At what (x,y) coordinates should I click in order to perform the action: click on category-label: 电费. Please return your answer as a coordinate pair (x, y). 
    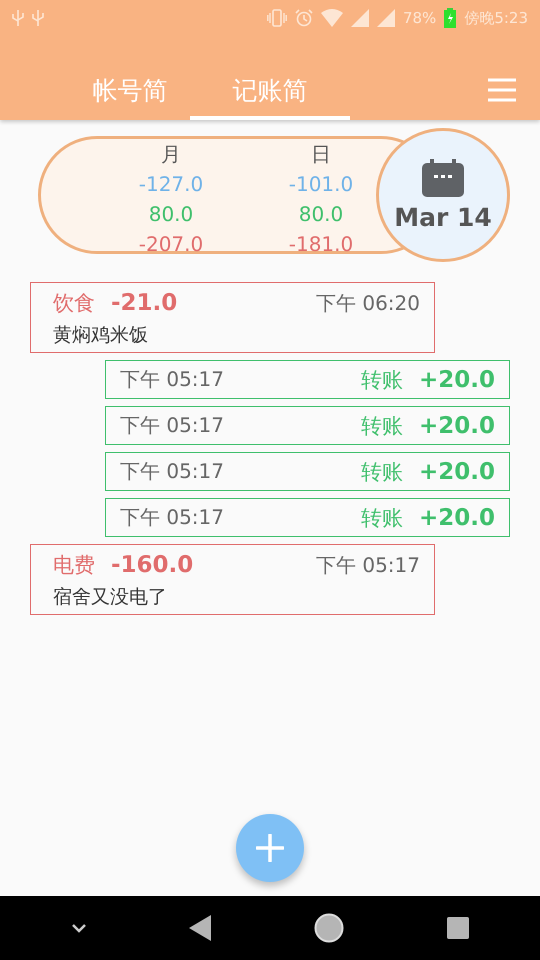
    Looking at the image, I should click on (74, 565).